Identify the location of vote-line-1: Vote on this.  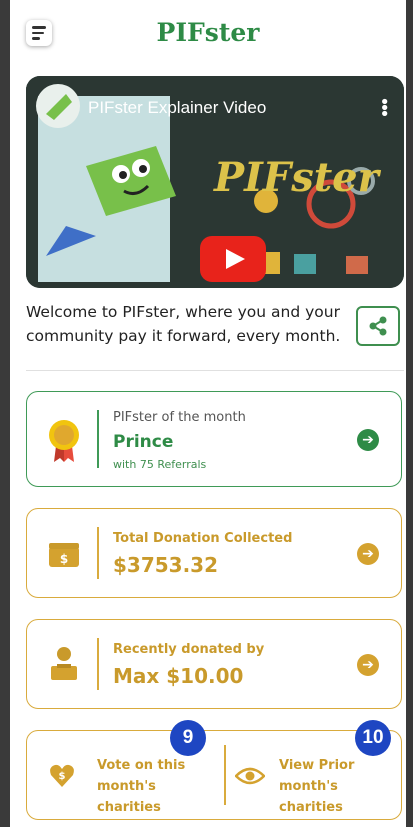
(141, 765).